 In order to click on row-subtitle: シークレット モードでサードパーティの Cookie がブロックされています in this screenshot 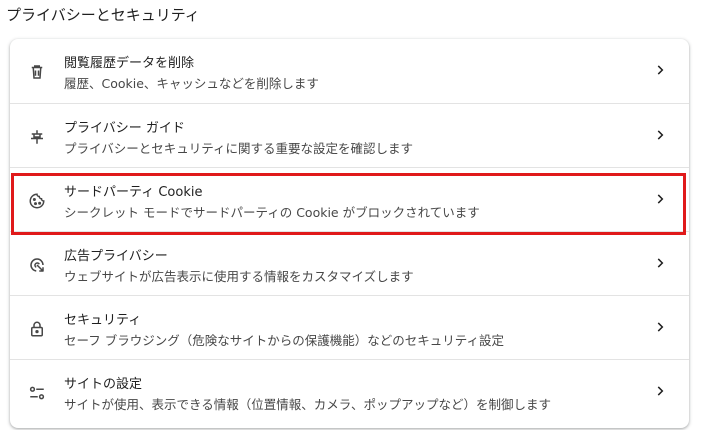, I will do `click(272, 212)`.